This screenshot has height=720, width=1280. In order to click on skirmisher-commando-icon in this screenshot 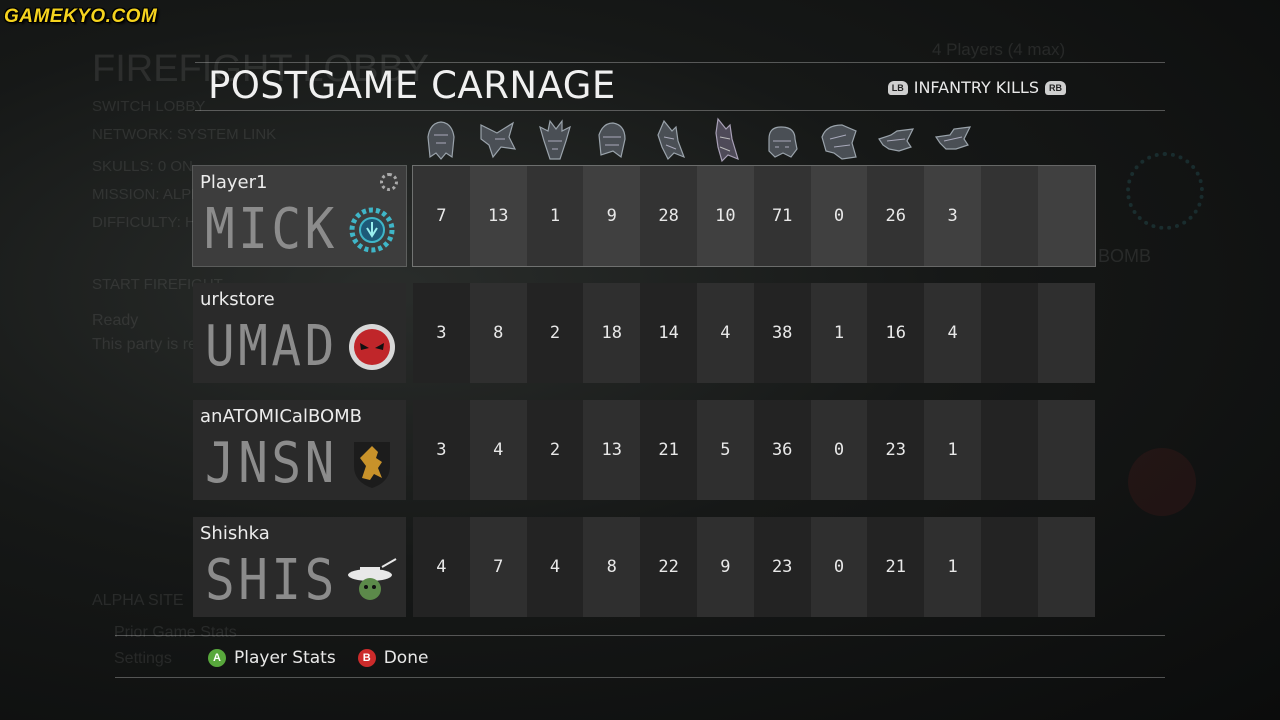, I will do `click(952, 140)`.